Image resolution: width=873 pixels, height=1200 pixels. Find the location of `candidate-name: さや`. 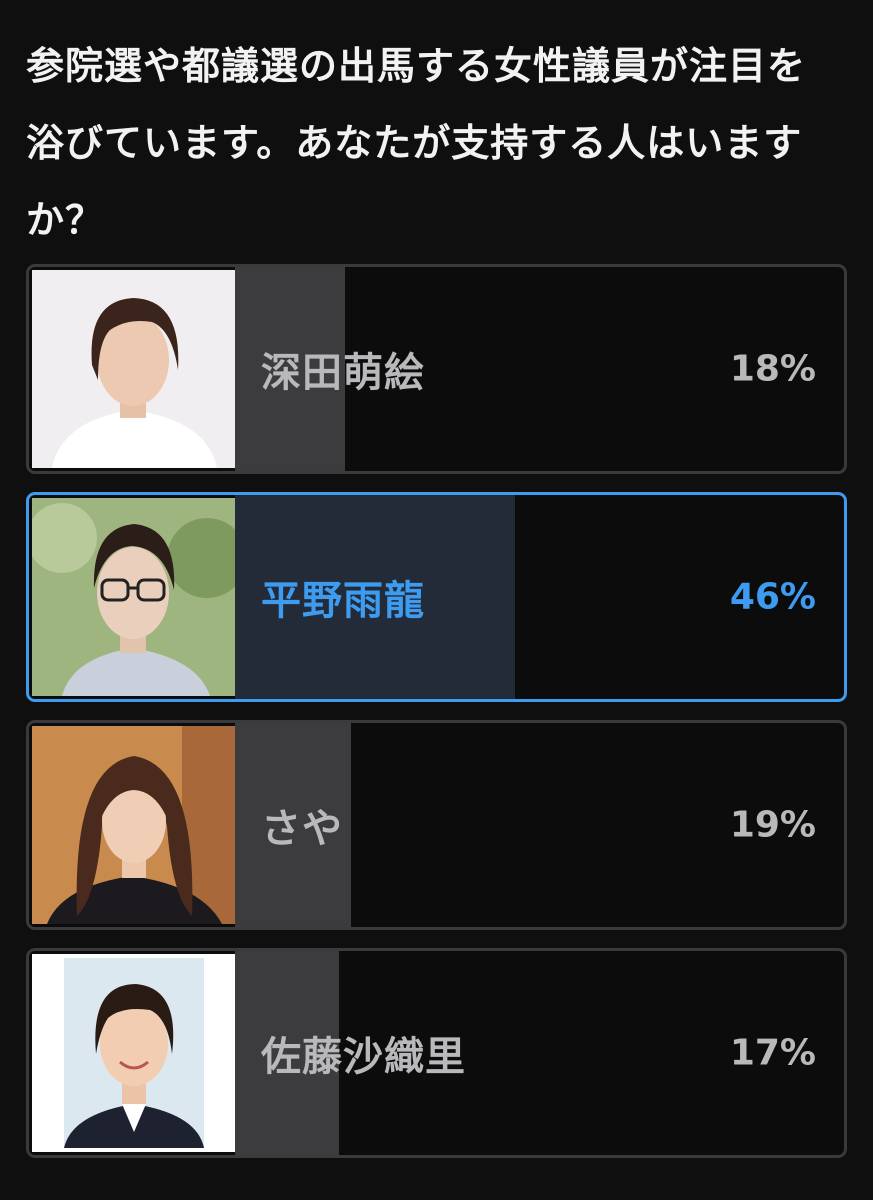

candidate-name: さや is located at coordinates (302, 829).